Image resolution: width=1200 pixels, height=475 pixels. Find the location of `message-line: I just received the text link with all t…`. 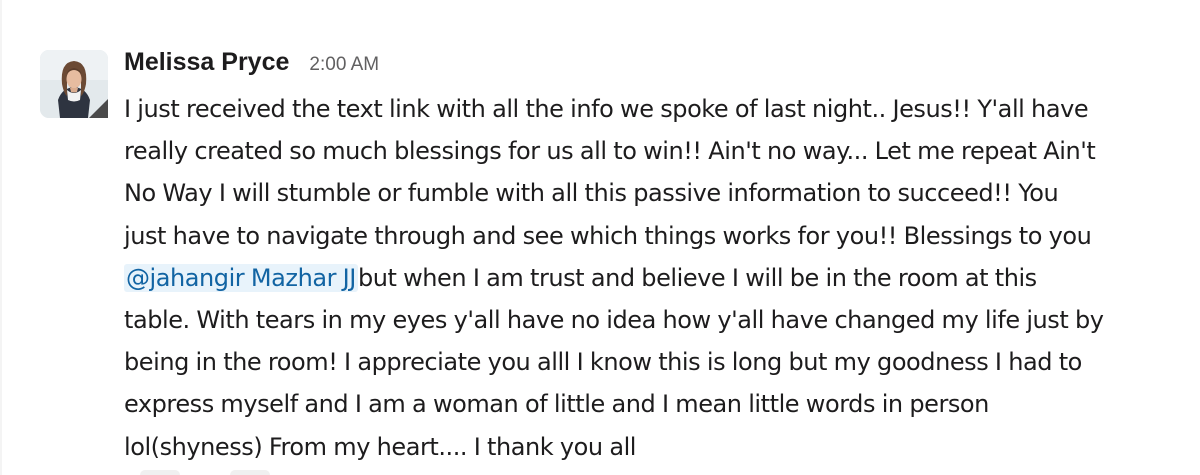

message-line: I just received the text link with all t… is located at coordinates (653, 109).